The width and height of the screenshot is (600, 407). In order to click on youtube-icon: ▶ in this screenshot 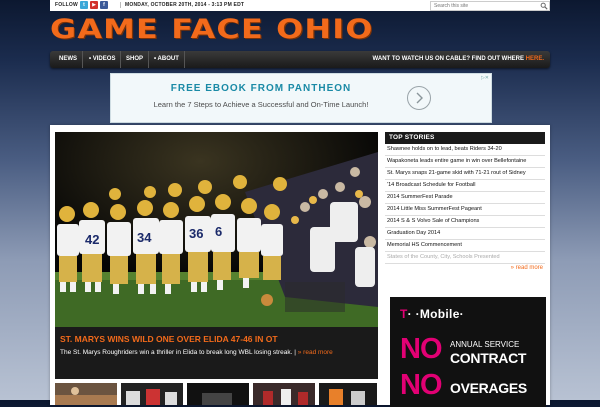, I will do `click(94, 5)`.